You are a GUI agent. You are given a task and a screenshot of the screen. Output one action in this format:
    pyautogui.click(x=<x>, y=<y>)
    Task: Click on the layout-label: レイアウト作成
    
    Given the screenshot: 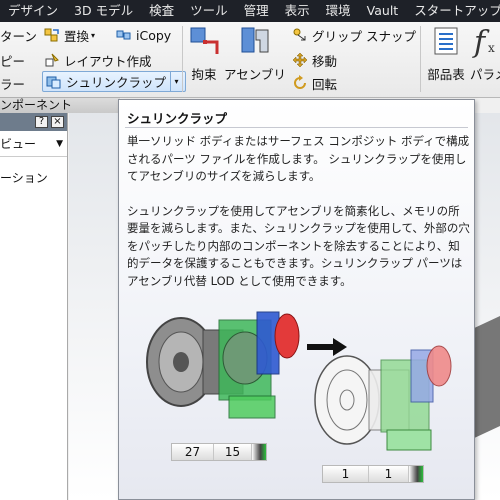 What is the action you would take?
    pyautogui.click(x=108, y=61)
    